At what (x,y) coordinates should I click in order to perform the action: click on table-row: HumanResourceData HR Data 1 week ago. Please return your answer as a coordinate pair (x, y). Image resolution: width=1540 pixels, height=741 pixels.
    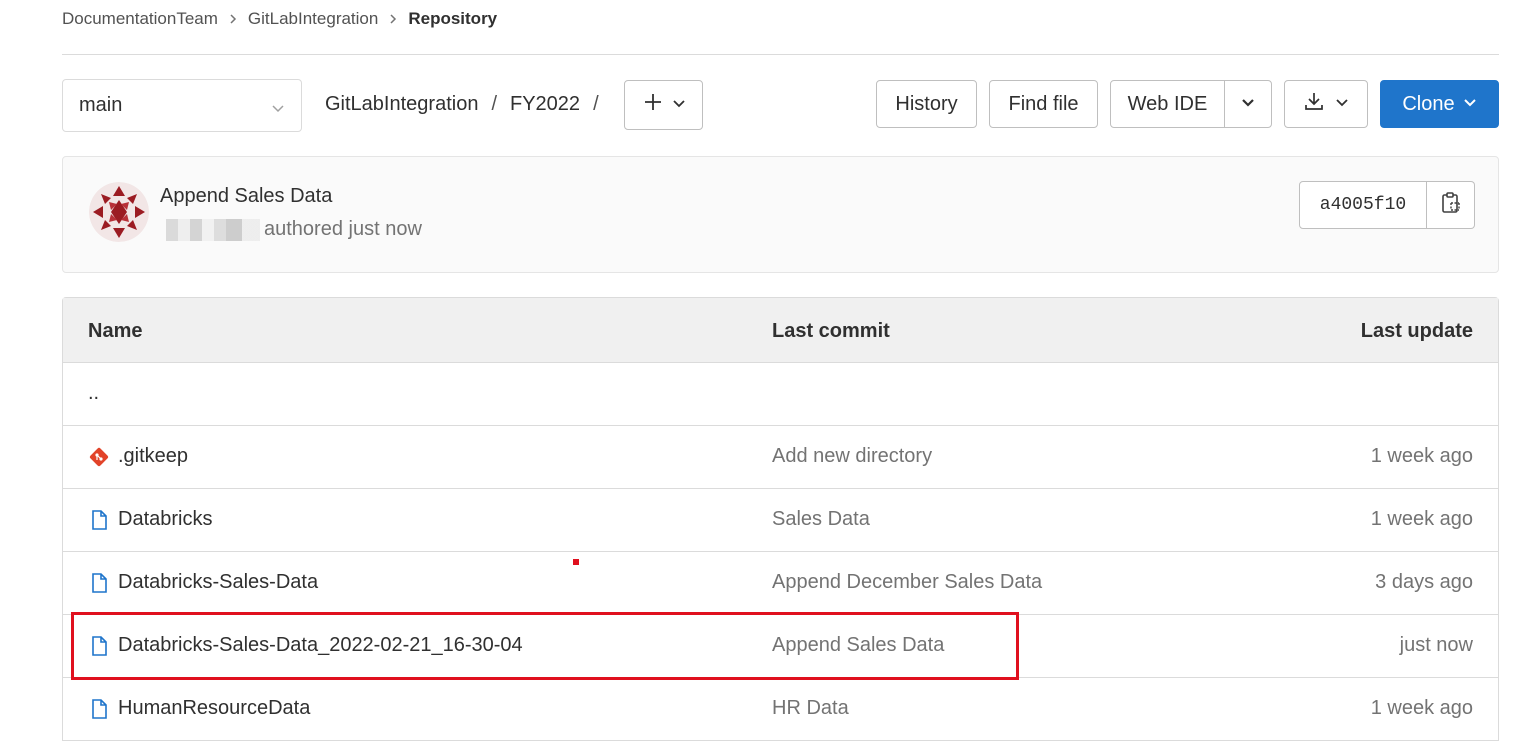
    Looking at the image, I should click on (780, 709).